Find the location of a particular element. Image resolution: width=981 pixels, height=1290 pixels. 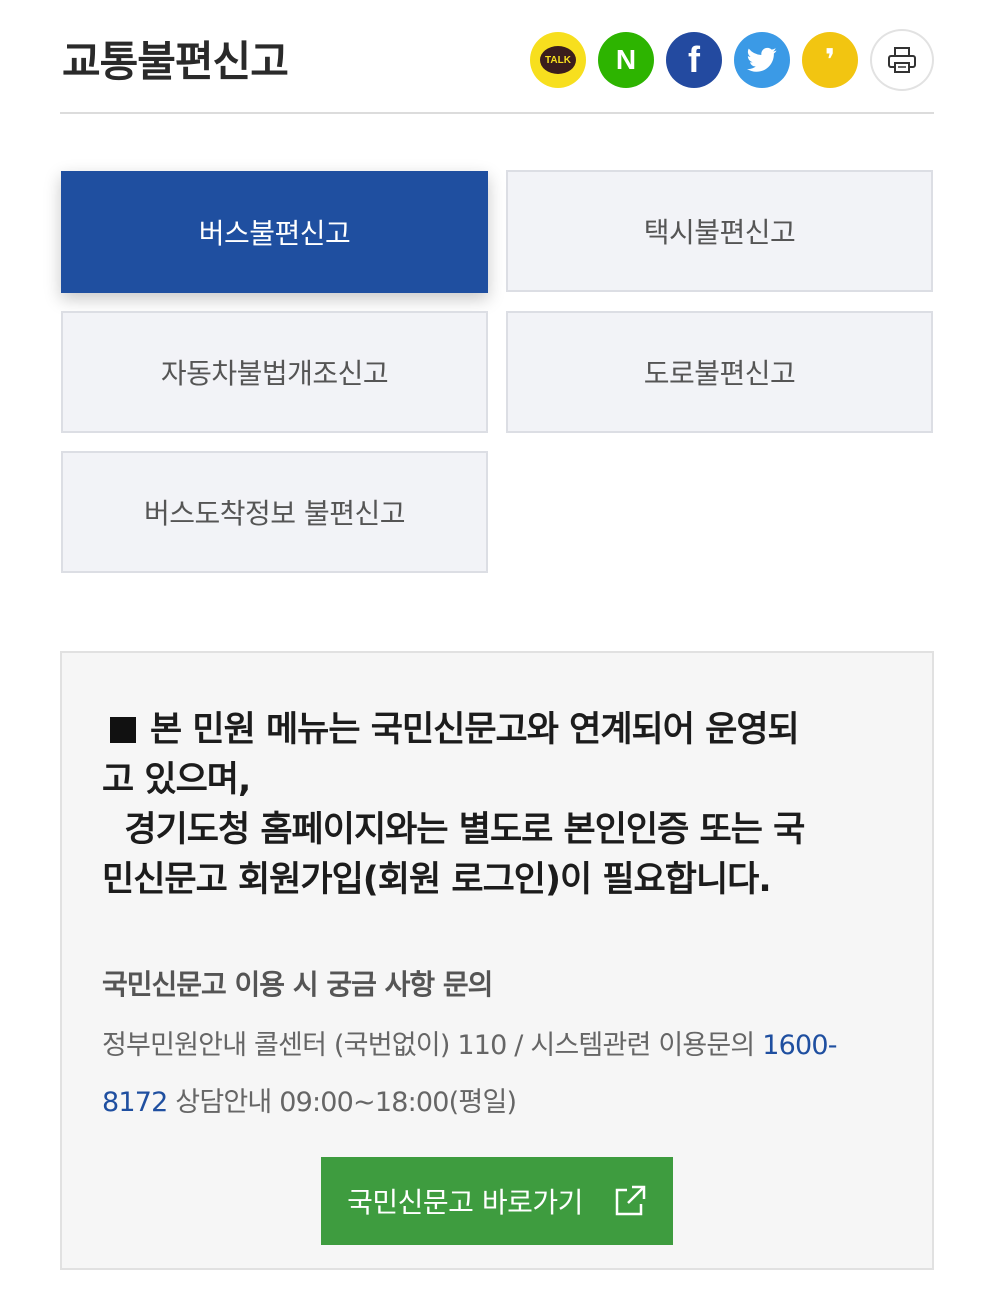

tab-taxi-complaint: 택시불편신고 is located at coordinates (719, 231).